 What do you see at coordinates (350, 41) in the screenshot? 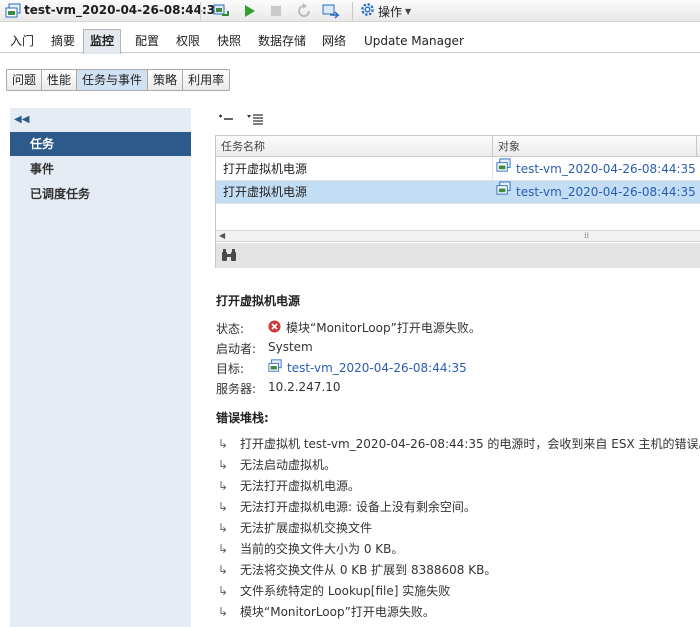
I see `main-tab-bar: 入门 摘要 监控 配置 权限 快照 数据存储 网络 Update Manager` at bounding box center [350, 41].